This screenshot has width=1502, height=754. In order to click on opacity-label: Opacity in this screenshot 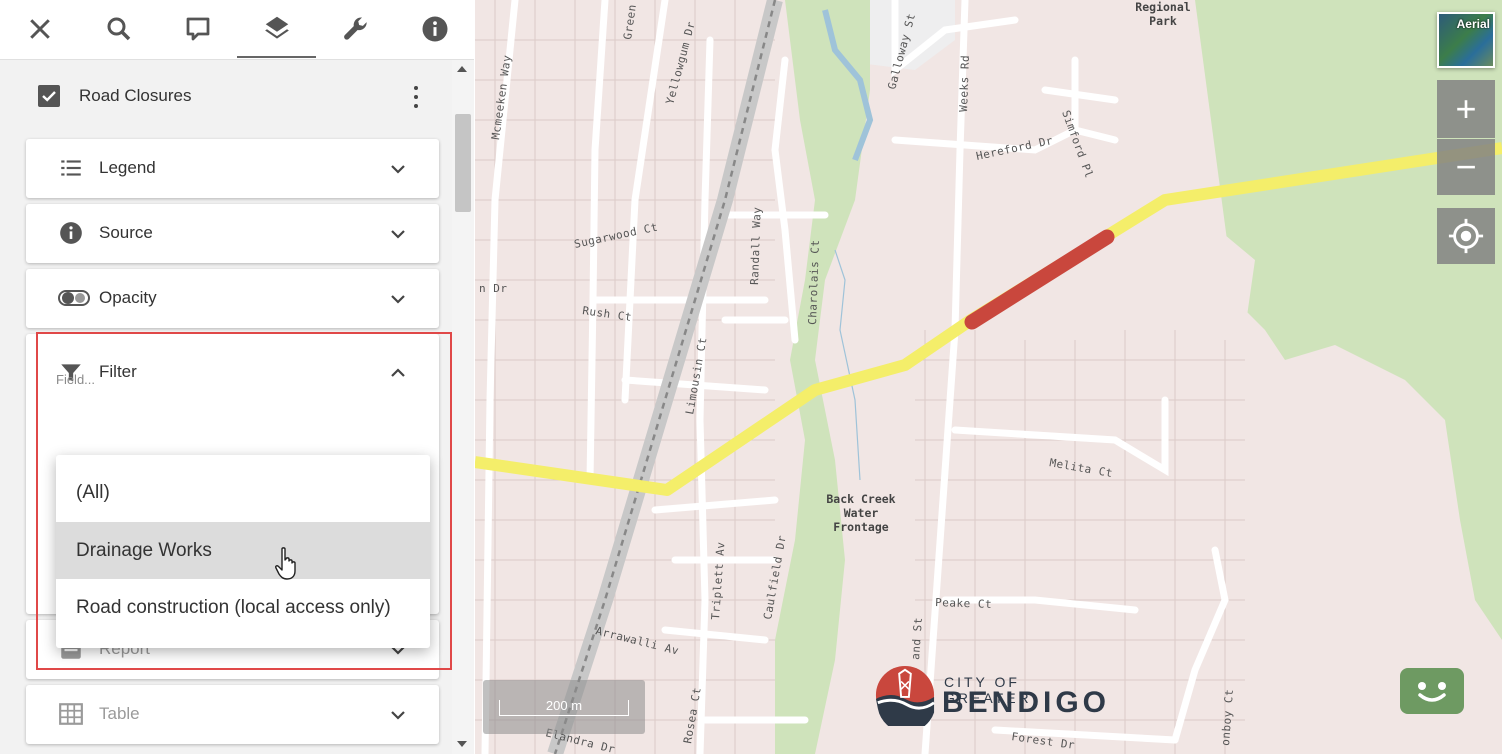, I will do `click(128, 297)`.